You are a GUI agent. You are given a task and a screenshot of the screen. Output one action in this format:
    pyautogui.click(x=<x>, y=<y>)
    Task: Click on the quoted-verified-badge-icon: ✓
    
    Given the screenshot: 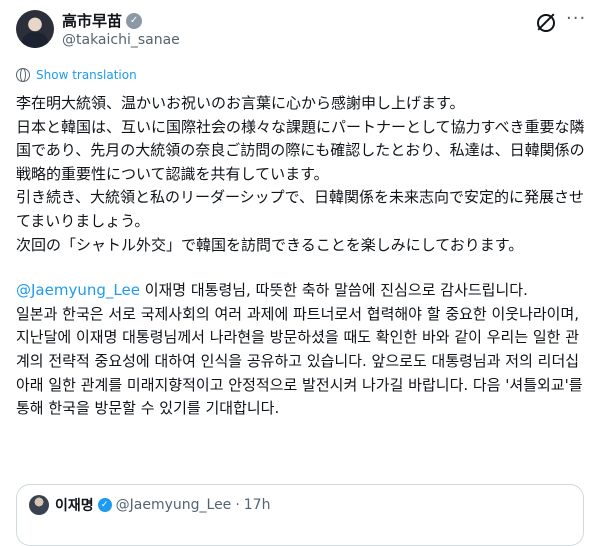 What is the action you would take?
    pyautogui.click(x=104, y=505)
    